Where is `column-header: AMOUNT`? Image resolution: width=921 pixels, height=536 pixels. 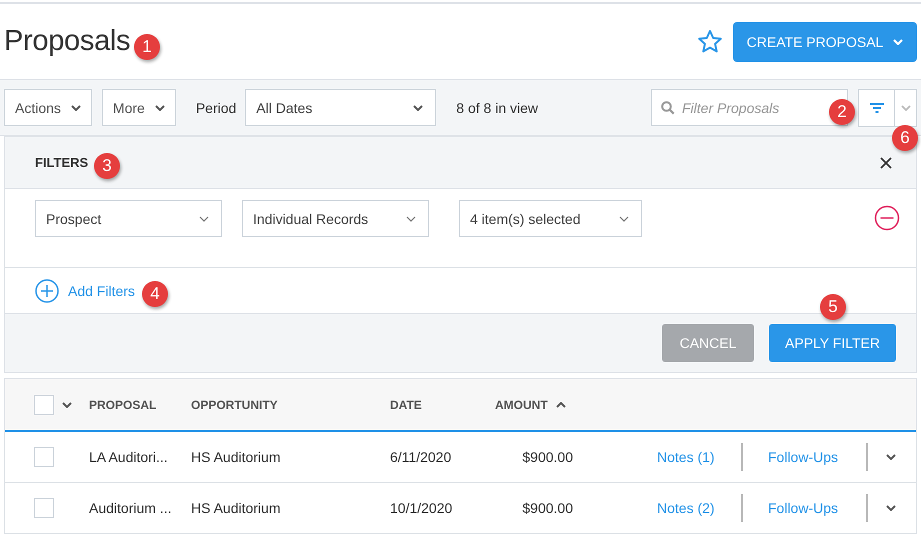 column-header: AMOUNT is located at coordinates (521, 405).